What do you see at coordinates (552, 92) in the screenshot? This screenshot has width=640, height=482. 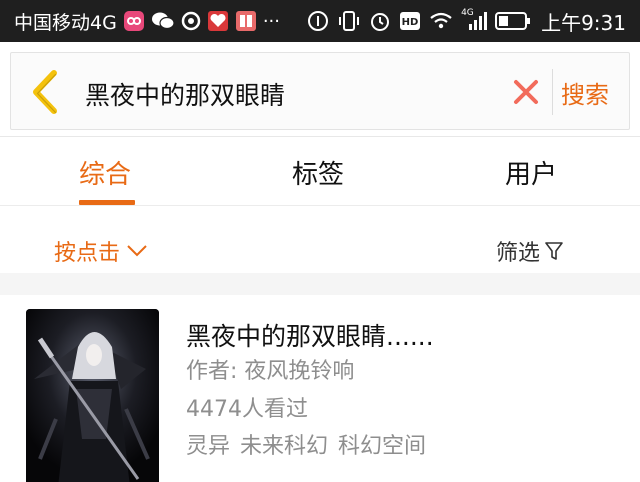 I see `search-divider` at bounding box center [552, 92].